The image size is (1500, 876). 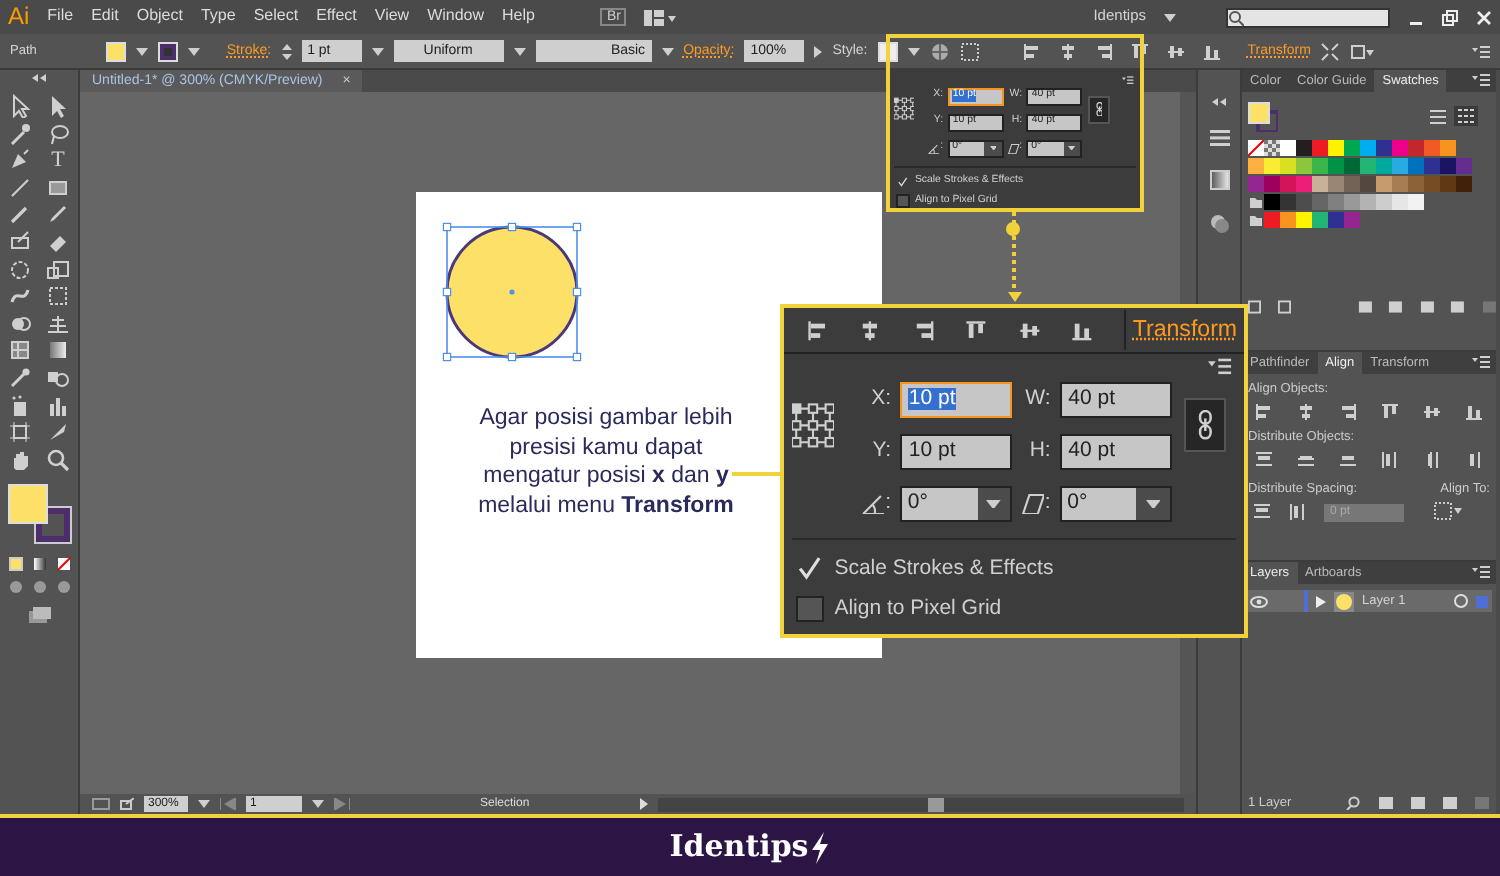 What do you see at coordinates (19, 17) in the screenshot?
I see `app-logo: Ai` at bounding box center [19, 17].